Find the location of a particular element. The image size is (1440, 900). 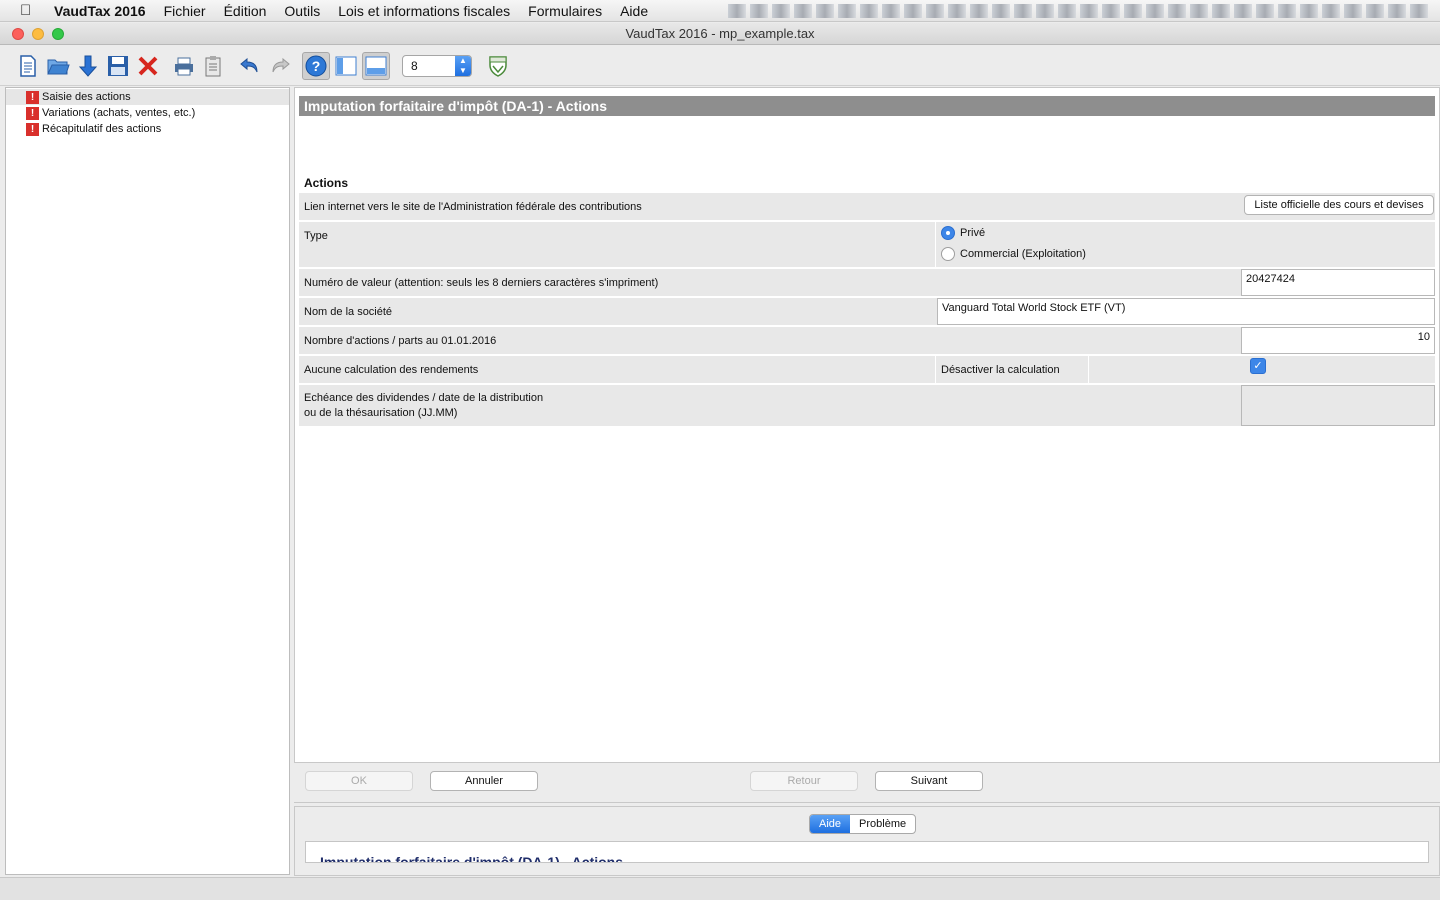

arrow-down-icon is located at coordinates (88, 66).